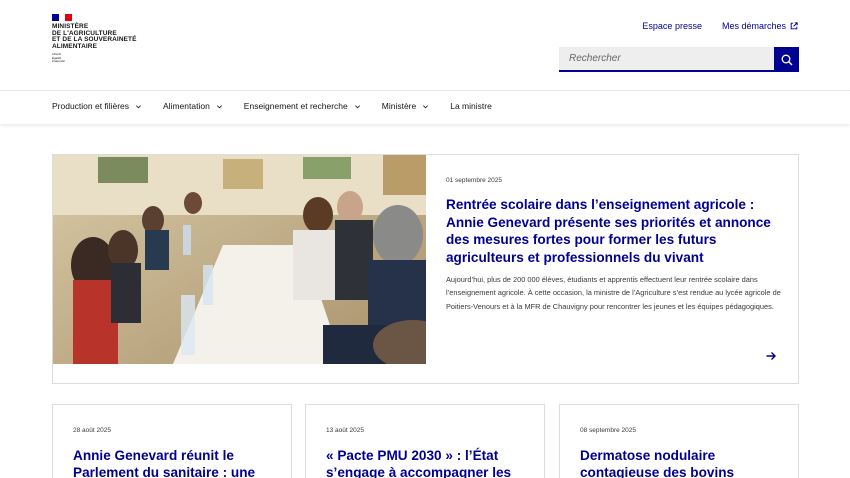 The height and width of the screenshot is (478, 850). What do you see at coordinates (75, 46) in the screenshot?
I see `logo-line: alimentaire` at bounding box center [75, 46].